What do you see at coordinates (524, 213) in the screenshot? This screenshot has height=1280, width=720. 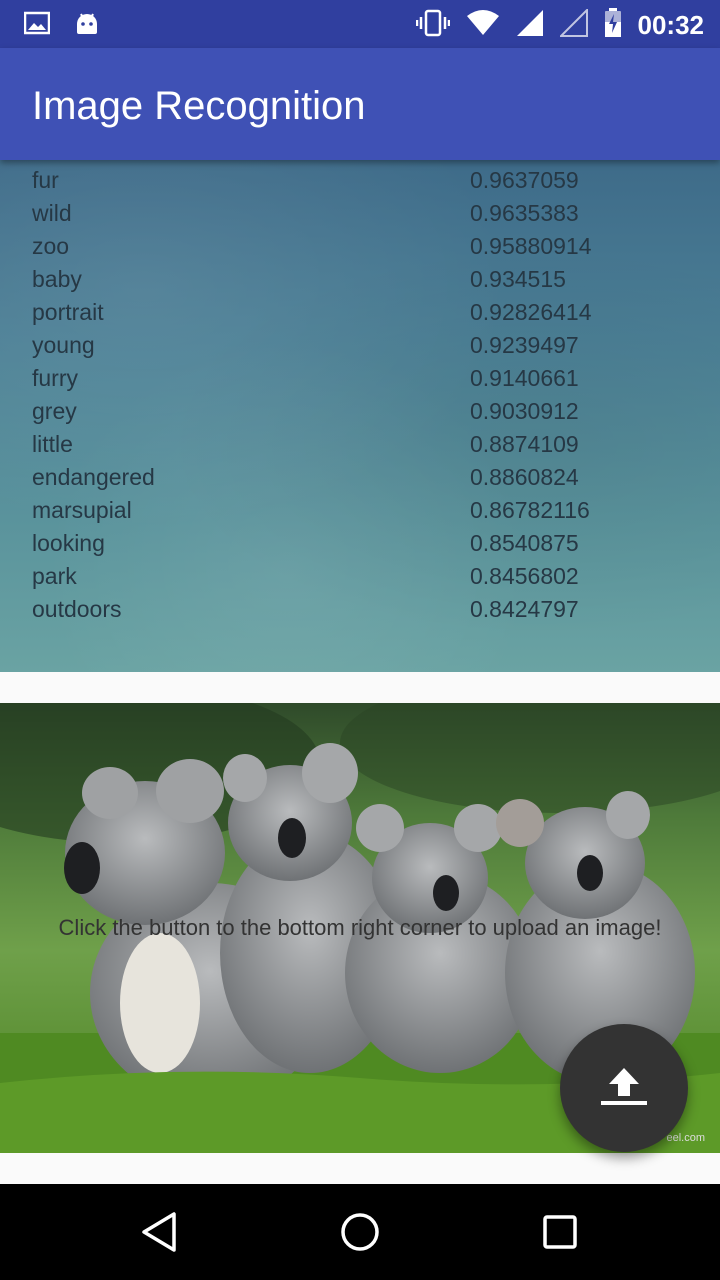 I see `result-score: 0.9635383` at bounding box center [524, 213].